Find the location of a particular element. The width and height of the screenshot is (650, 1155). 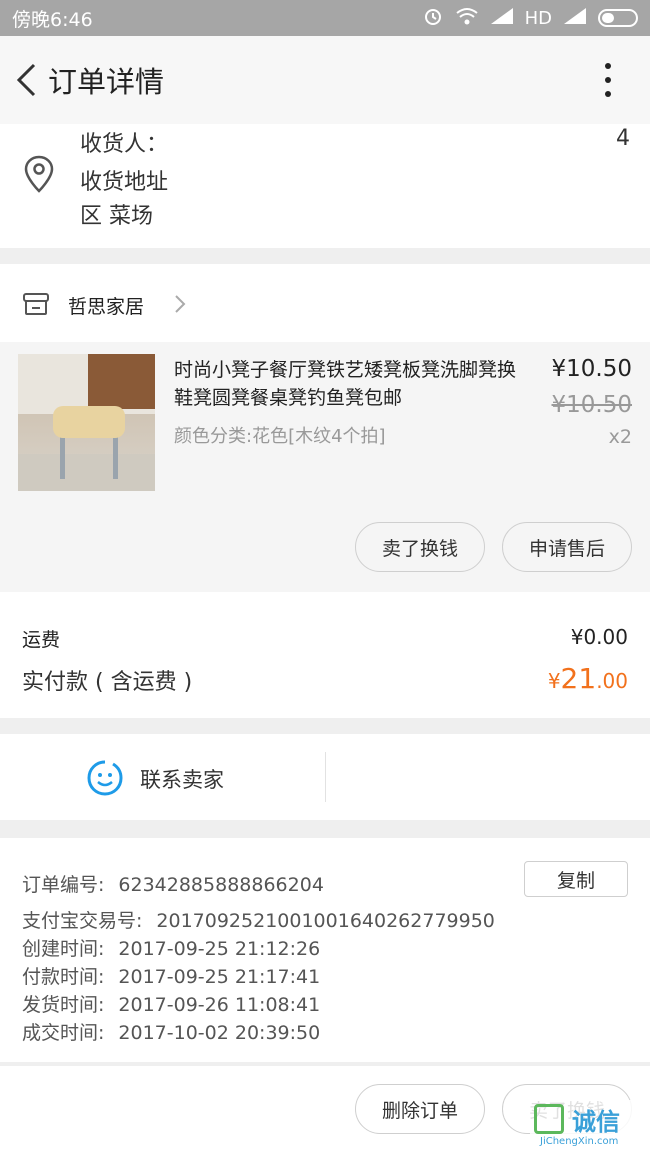

divider is located at coordinates (325, 777).